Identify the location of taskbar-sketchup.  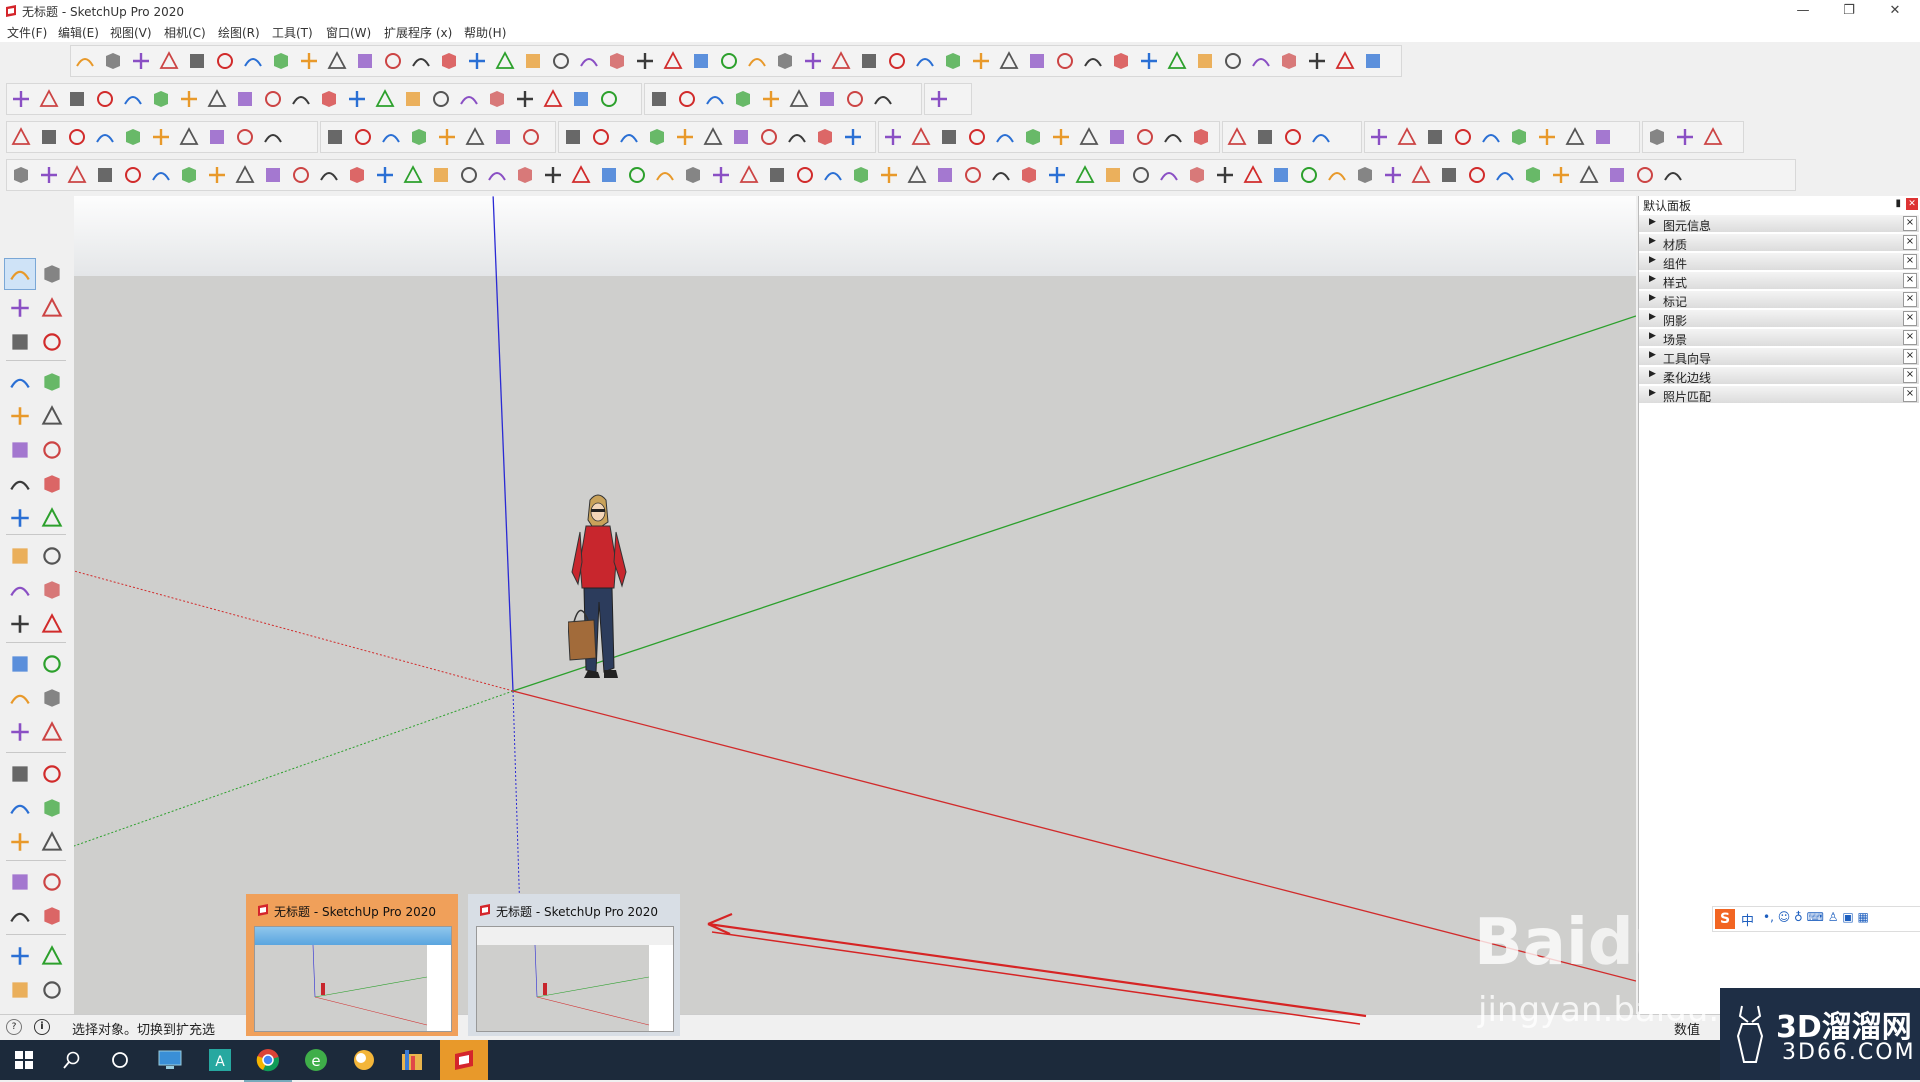
(464, 1060).